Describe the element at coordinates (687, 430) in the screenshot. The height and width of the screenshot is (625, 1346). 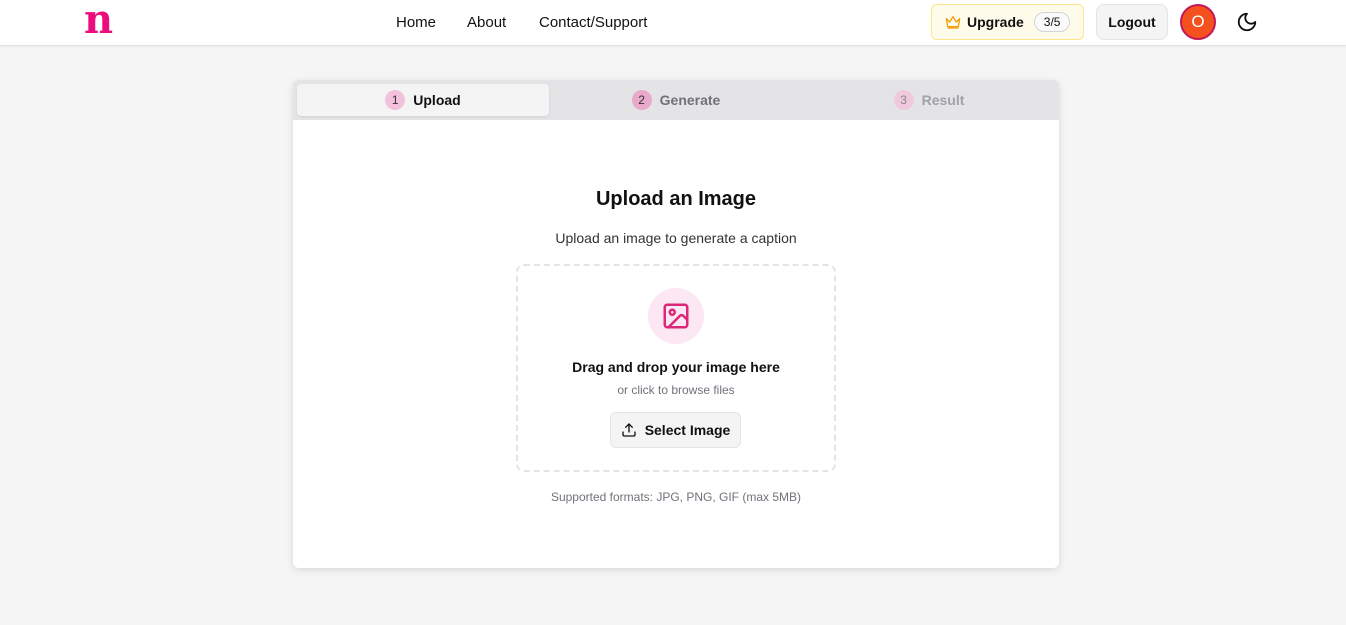
I see `select-image-label: Select Image` at that location.